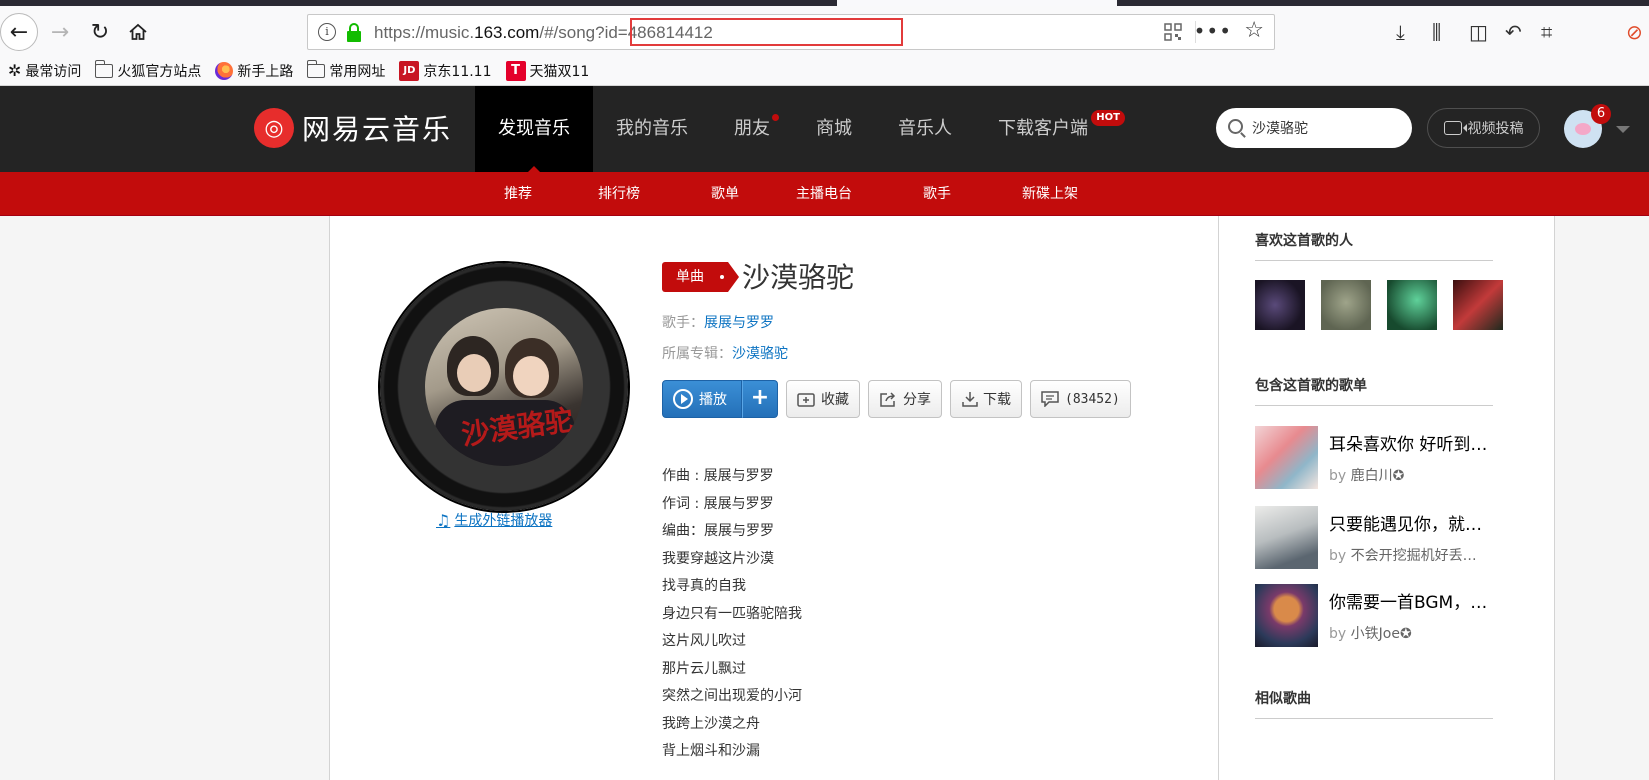 Image resolution: width=1649 pixels, height=780 pixels. Describe the element at coordinates (766, 32) in the screenshot. I see `url-highlight-box` at that location.